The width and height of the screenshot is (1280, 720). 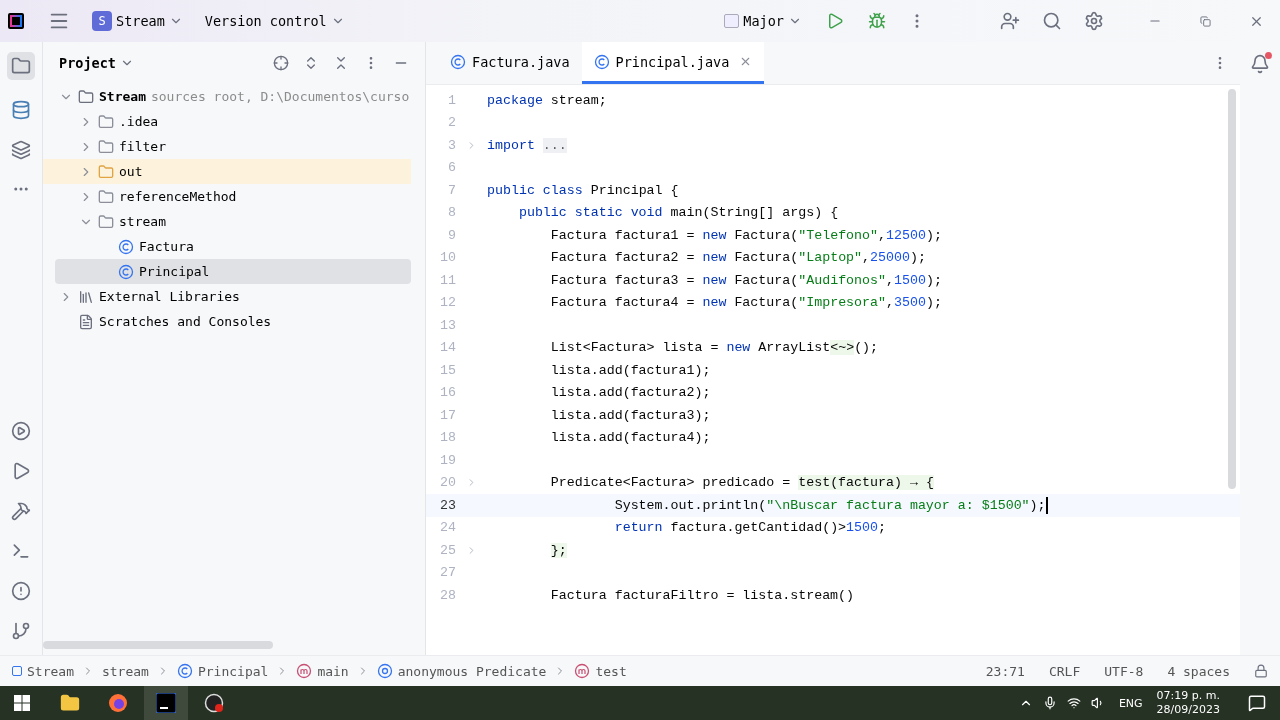 What do you see at coordinates (21, 591) in the screenshot?
I see `problems-icon` at bounding box center [21, 591].